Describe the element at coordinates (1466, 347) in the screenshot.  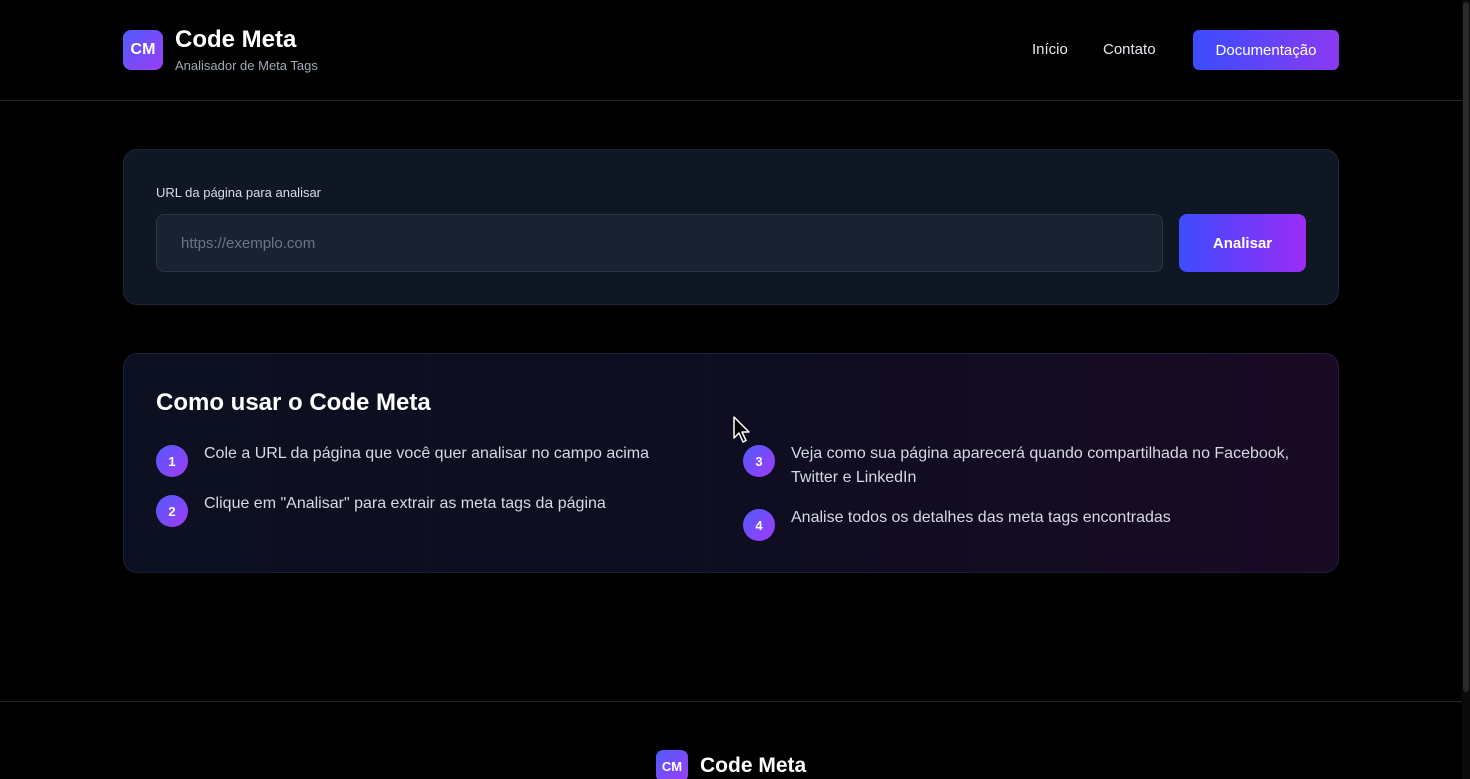
I see `scrollbar-thumb` at that location.